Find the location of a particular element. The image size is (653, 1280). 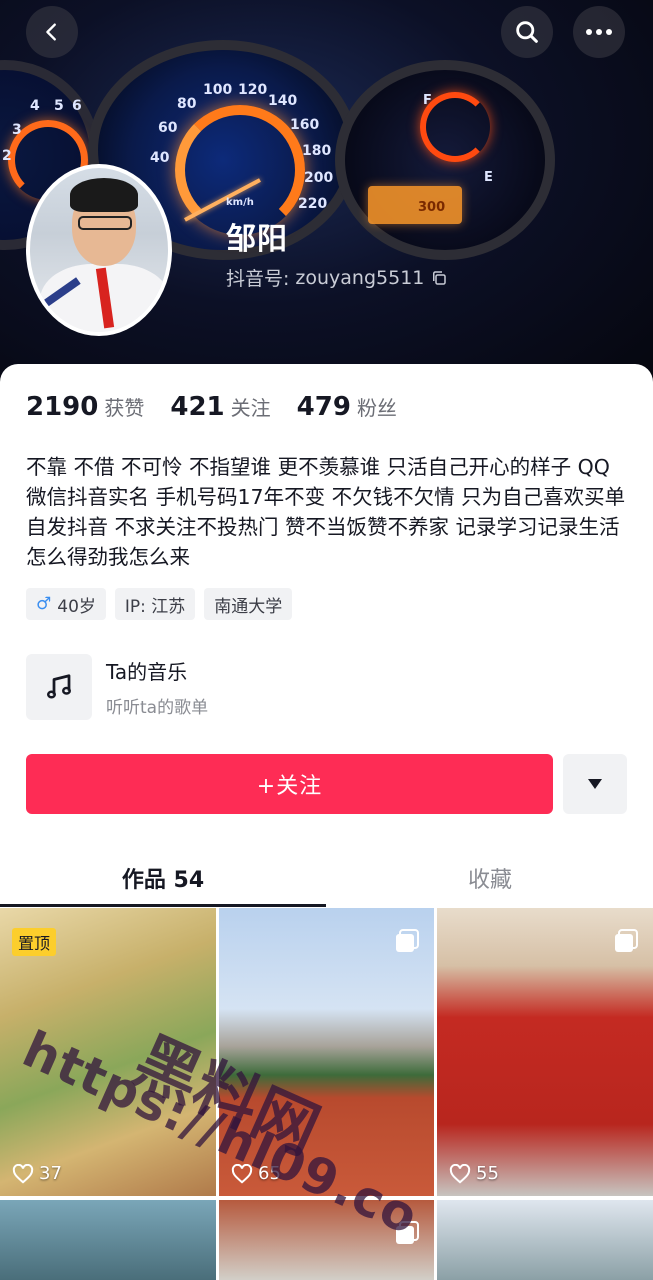

more-actions-dropdown is located at coordinates (595, 784).